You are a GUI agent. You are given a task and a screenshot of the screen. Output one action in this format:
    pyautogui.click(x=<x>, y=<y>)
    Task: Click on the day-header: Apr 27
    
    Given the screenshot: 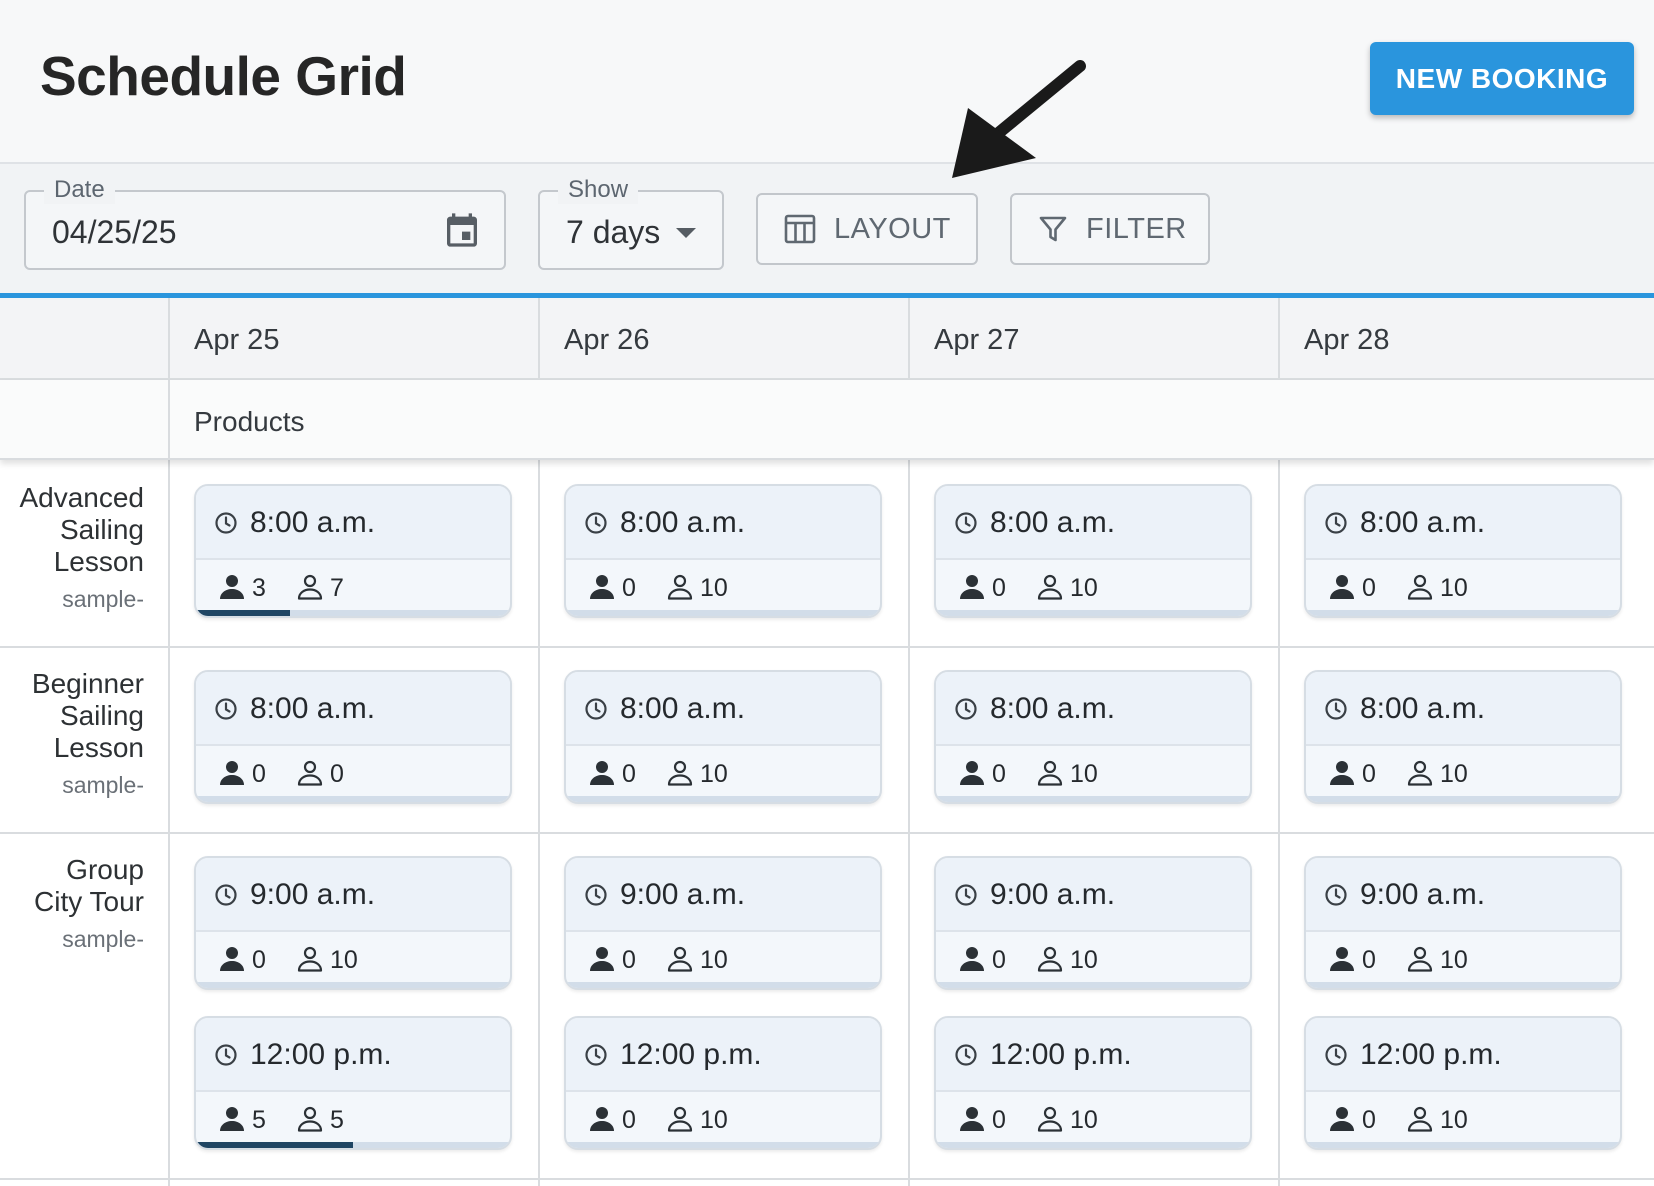 What is the action you would take?
    pyautogui.click(x=1093, y=339)
    